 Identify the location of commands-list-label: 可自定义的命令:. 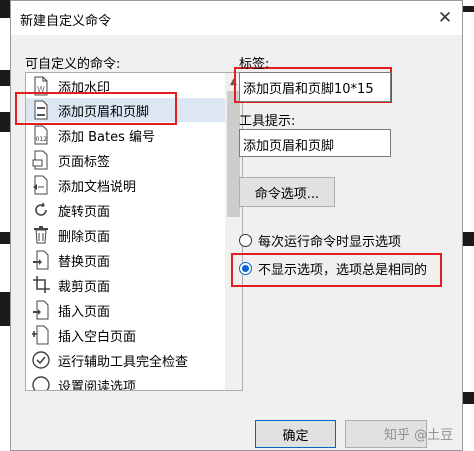
(73, 64).